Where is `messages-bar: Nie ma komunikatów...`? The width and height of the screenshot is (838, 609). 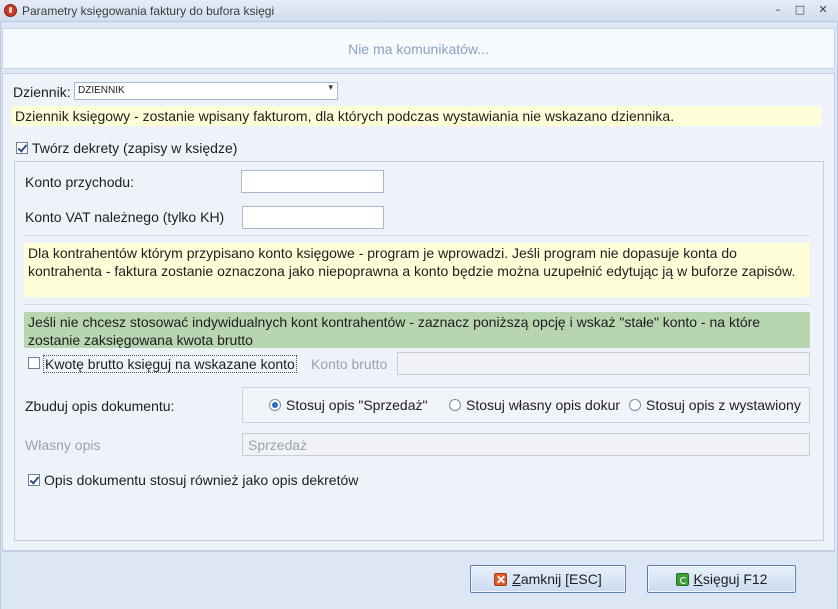
messages-bar: Nie ma komunikatów... is located at coordinates (418, 48).